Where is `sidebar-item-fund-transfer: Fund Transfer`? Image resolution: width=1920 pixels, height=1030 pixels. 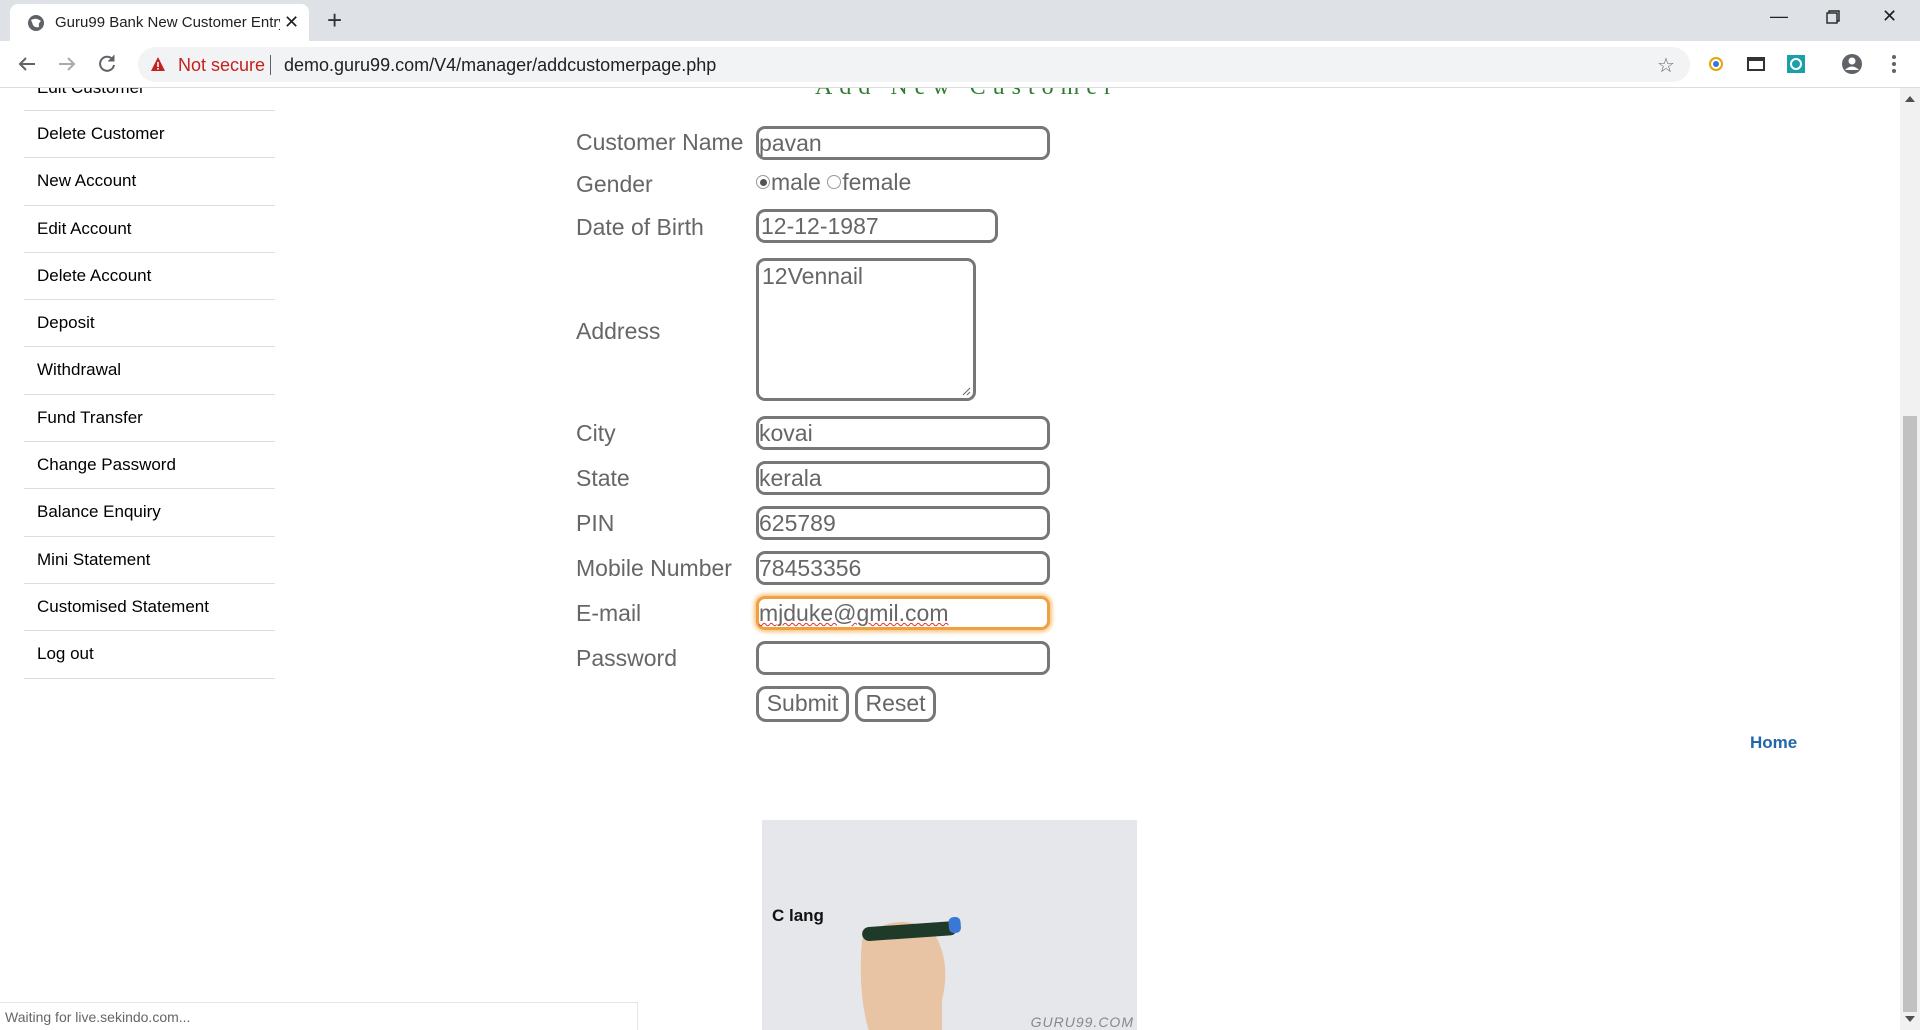 sidebar-item-fund-transfer: Fund Transfer is located at coordinates (149, 419).